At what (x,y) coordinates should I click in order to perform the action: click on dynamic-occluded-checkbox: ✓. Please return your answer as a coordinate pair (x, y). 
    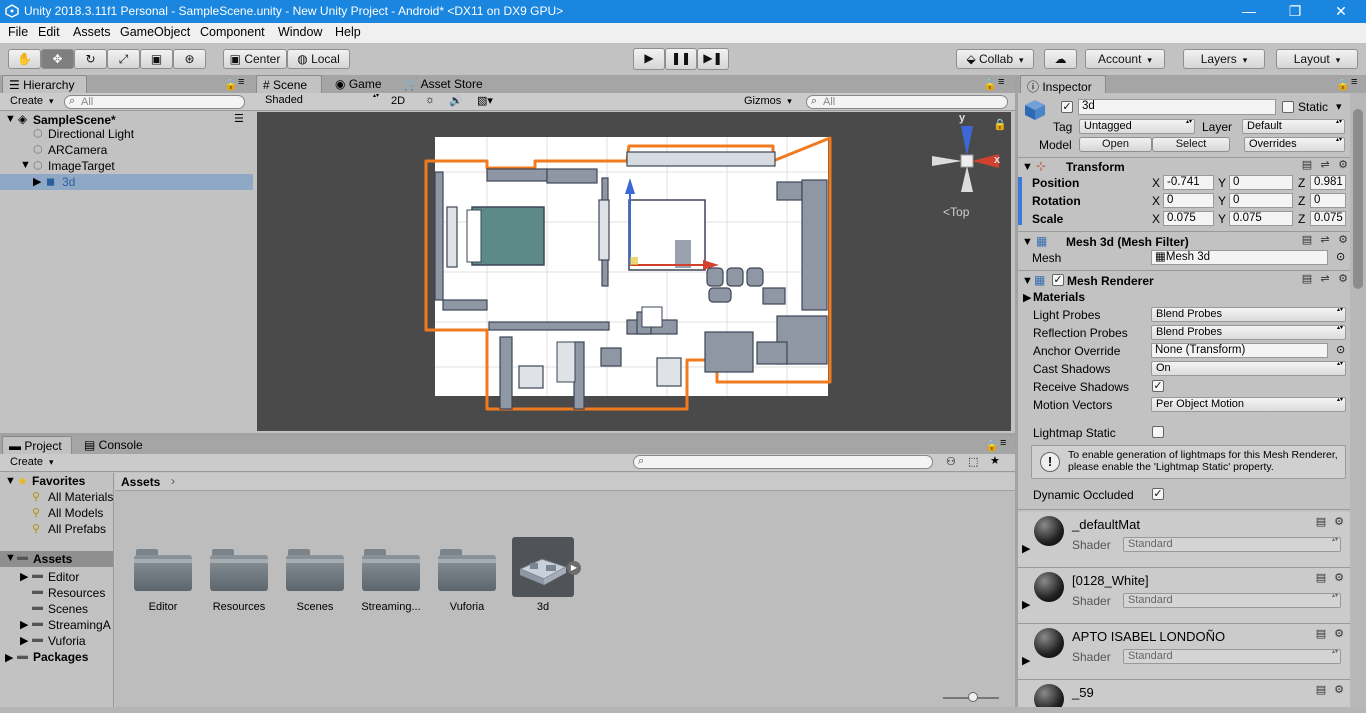
    Looking at the image, I should click on (1158, 494).